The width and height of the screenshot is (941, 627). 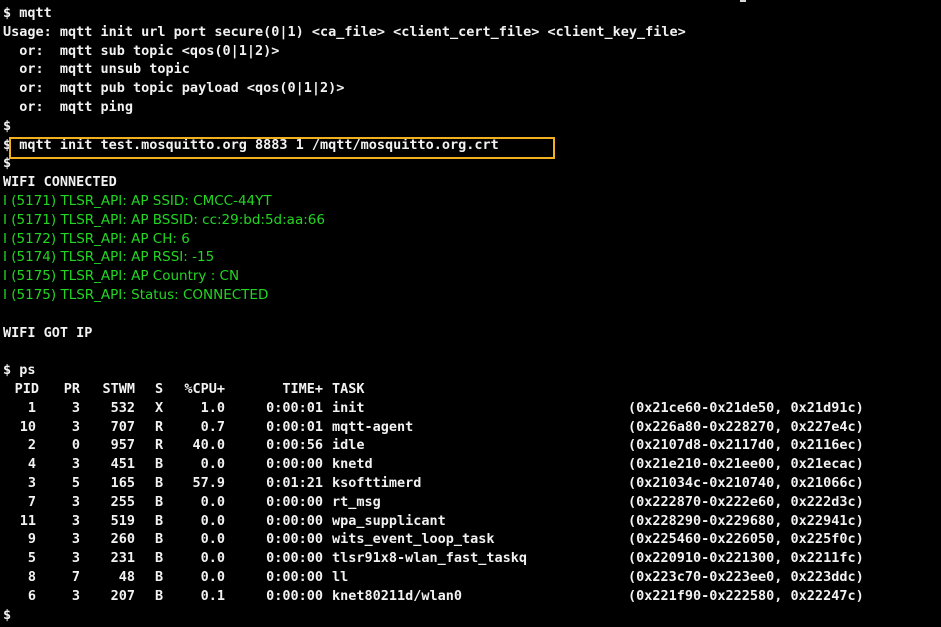 I want to click on ps-cell-cpu: 0.7, so click(x=212, y=426).